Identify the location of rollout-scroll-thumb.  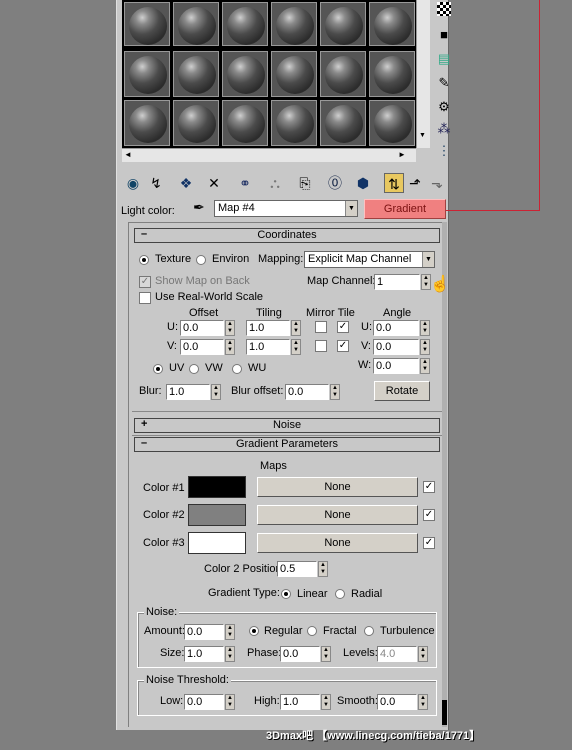
(444, 712).